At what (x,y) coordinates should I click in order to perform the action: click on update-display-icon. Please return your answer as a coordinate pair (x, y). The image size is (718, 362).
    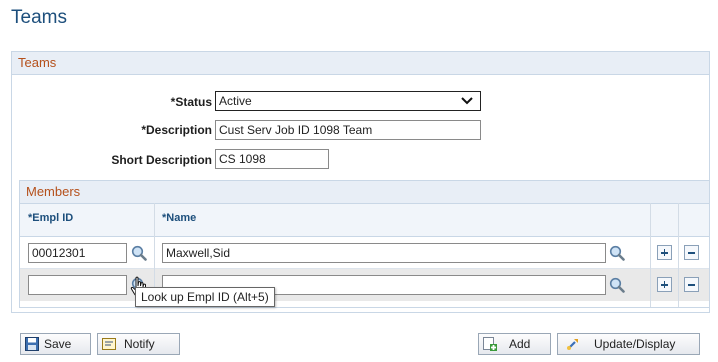
    Looking at the image, I should click on (572, 344).